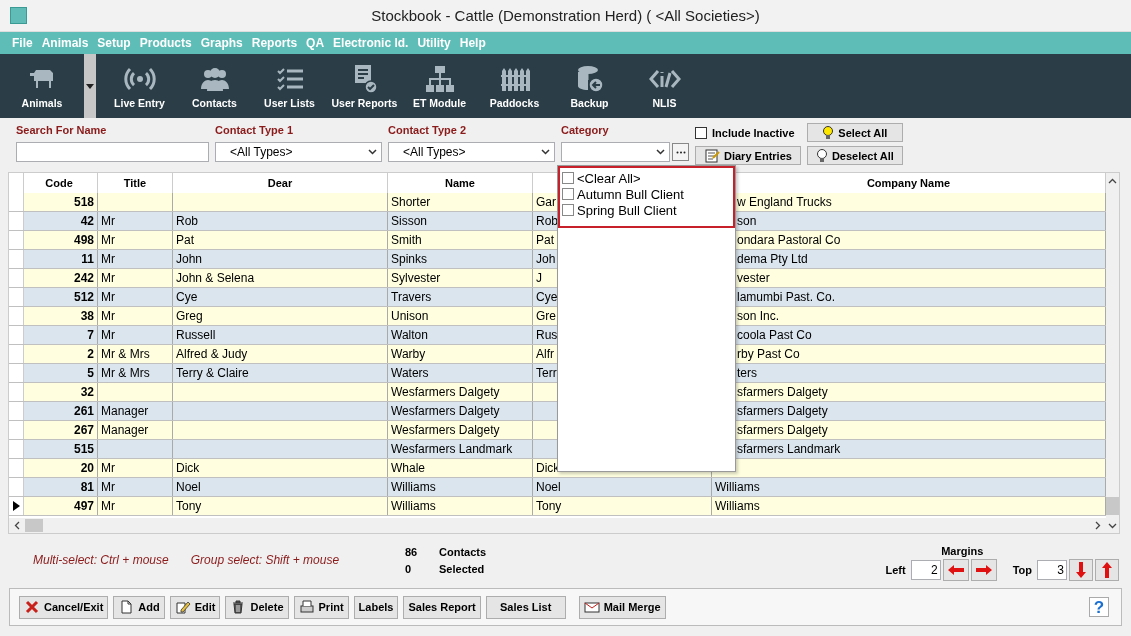  I want to click on hint-text: Multi-select: Ctrl + mouse, so click(101, 560).